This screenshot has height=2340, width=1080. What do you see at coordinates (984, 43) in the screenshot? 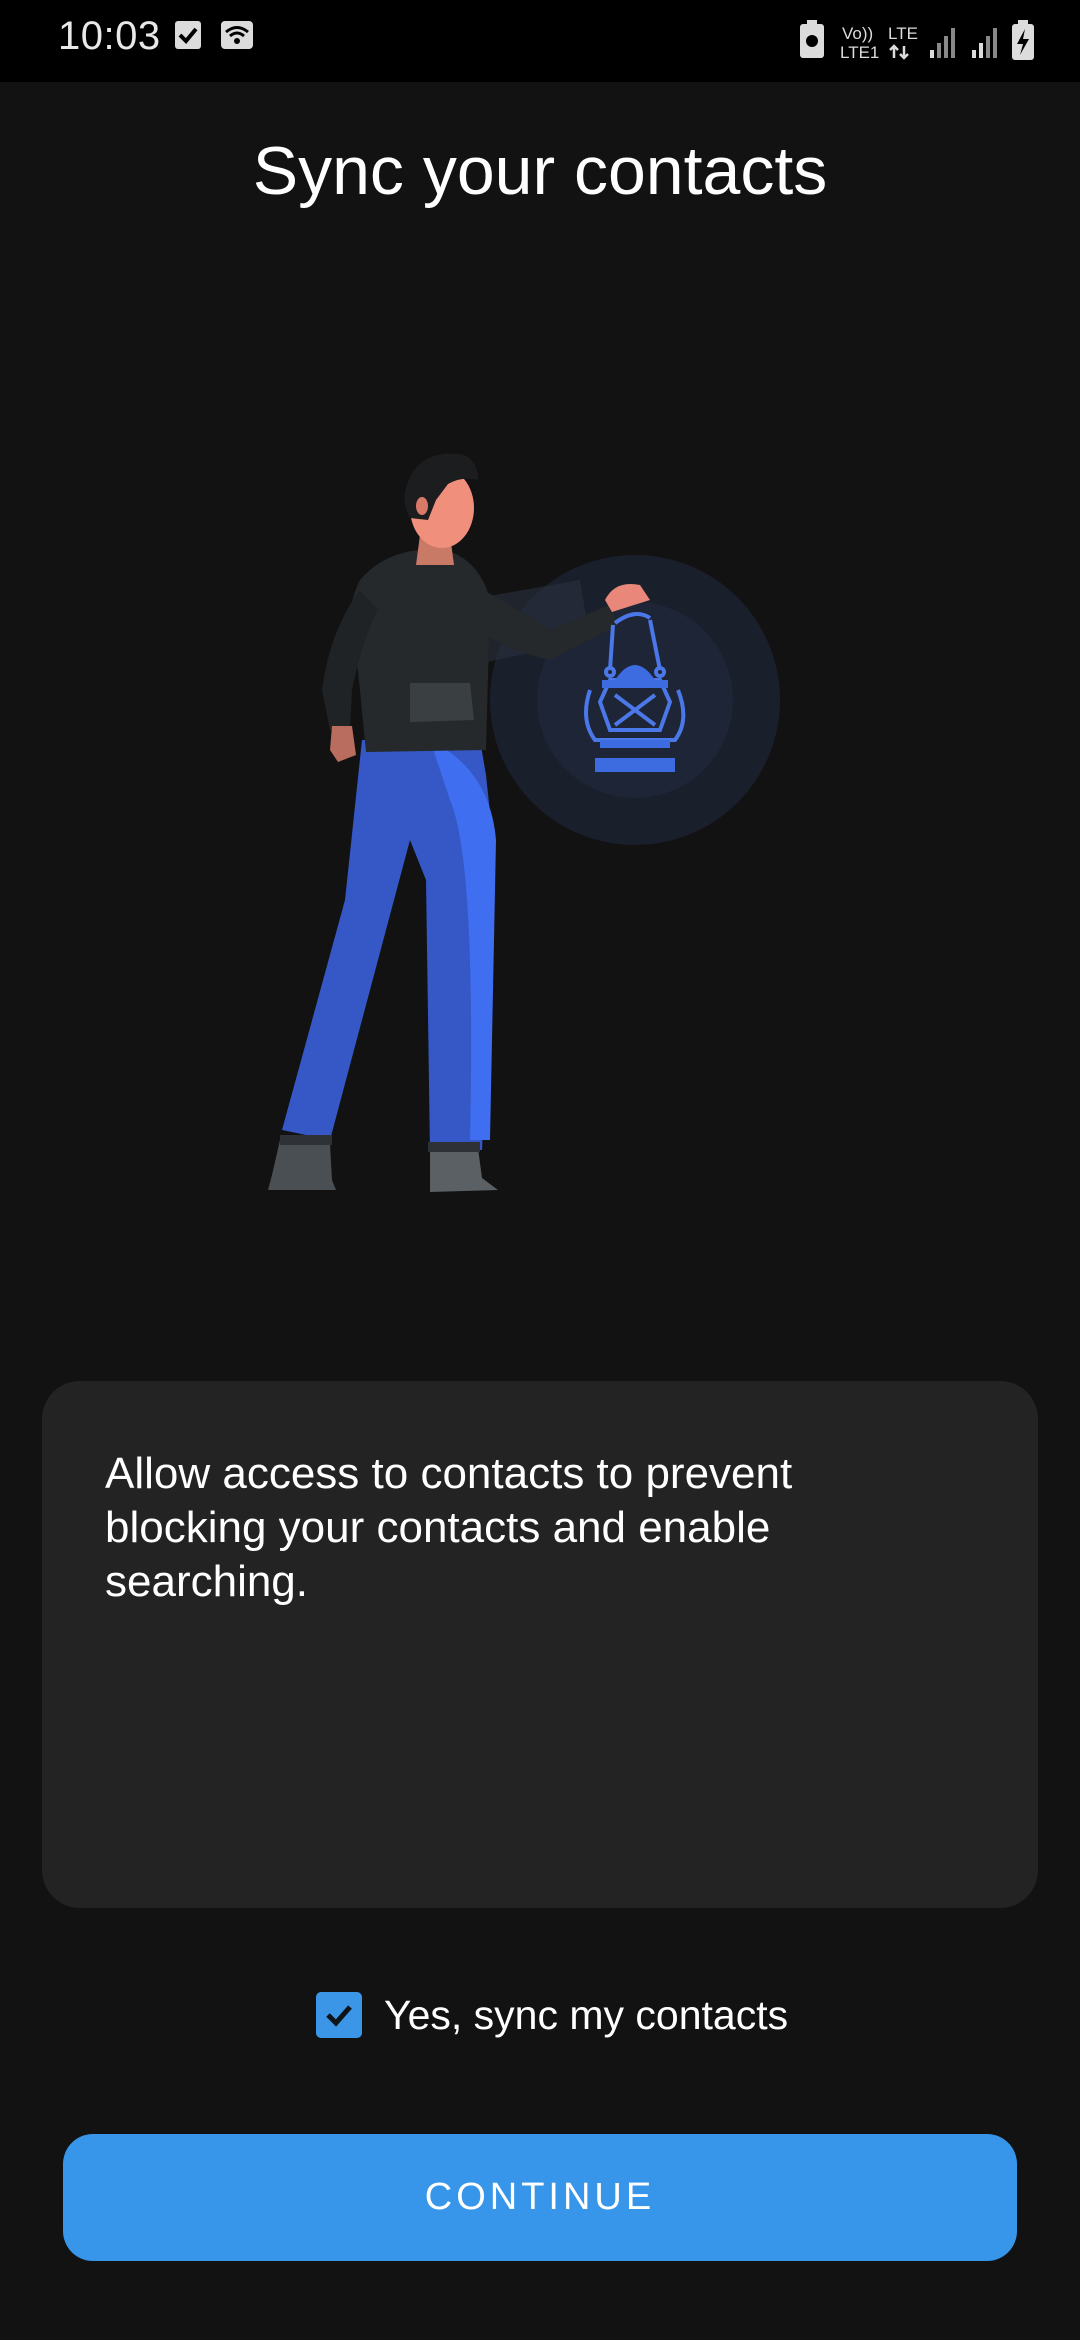
I see `signal-sim2-icon` at bounding box center [984, 43].